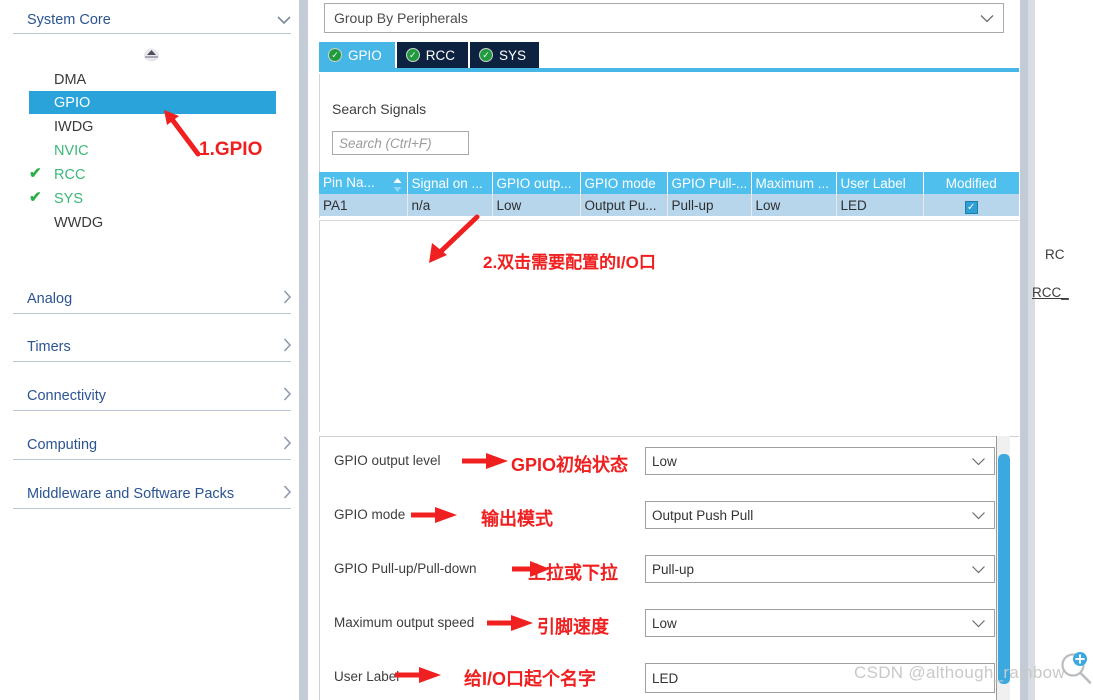 The image size is (1093, 700). Describe the element at coordinates (62, 445) in the screenshot. I see `sidebar-category-label: Computing` at that location.